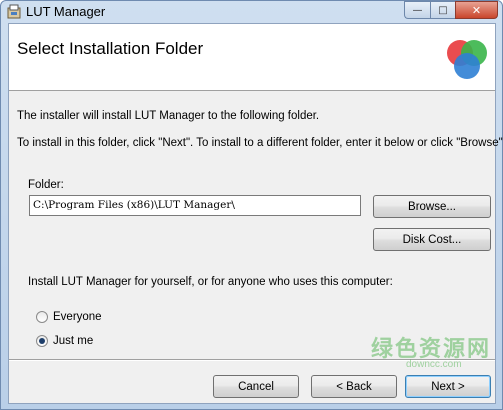 The image size is (503, 410). I want to click on back-button: < Back, so click(354, 386).